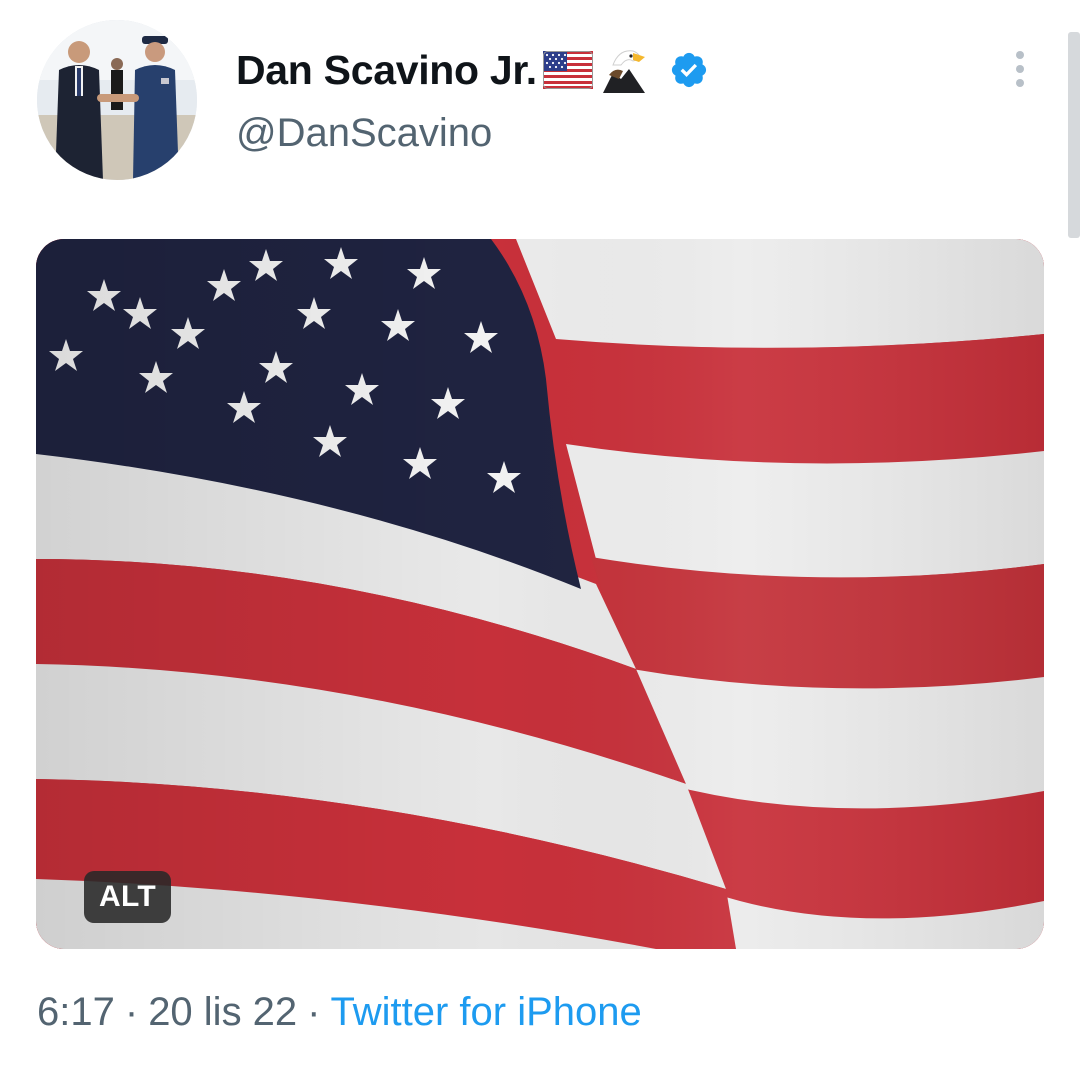 This screenshot has height=1066, width=1080. What do you see at coordinates (386, 70) in the screenshot?
I see `display-name: Dan Scavino Jr.` at bounding box center [386, 70].